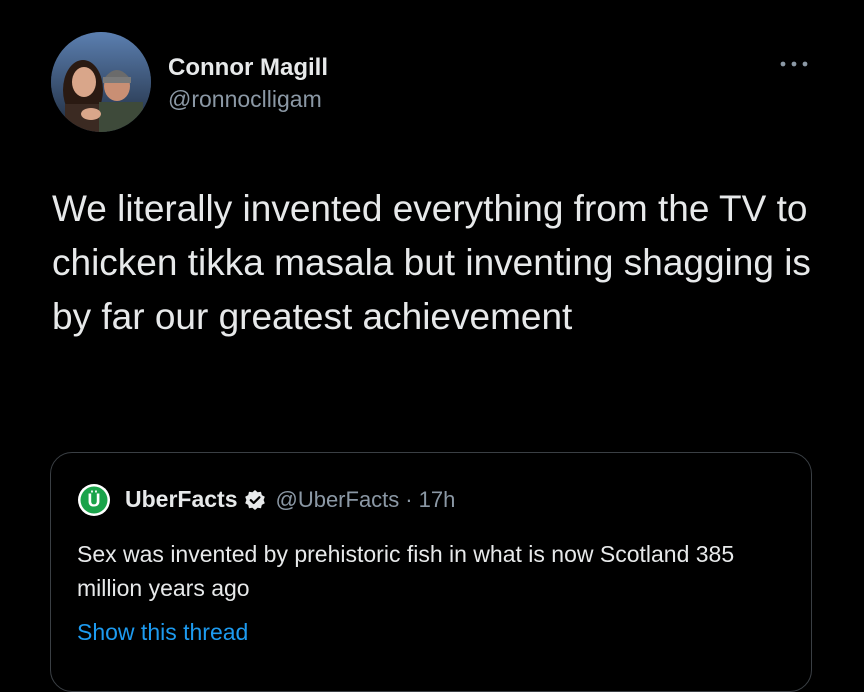 The width and height of the screenshot is (864, 692). I want to click on author-name: Connor Magill, so click(248, 68).